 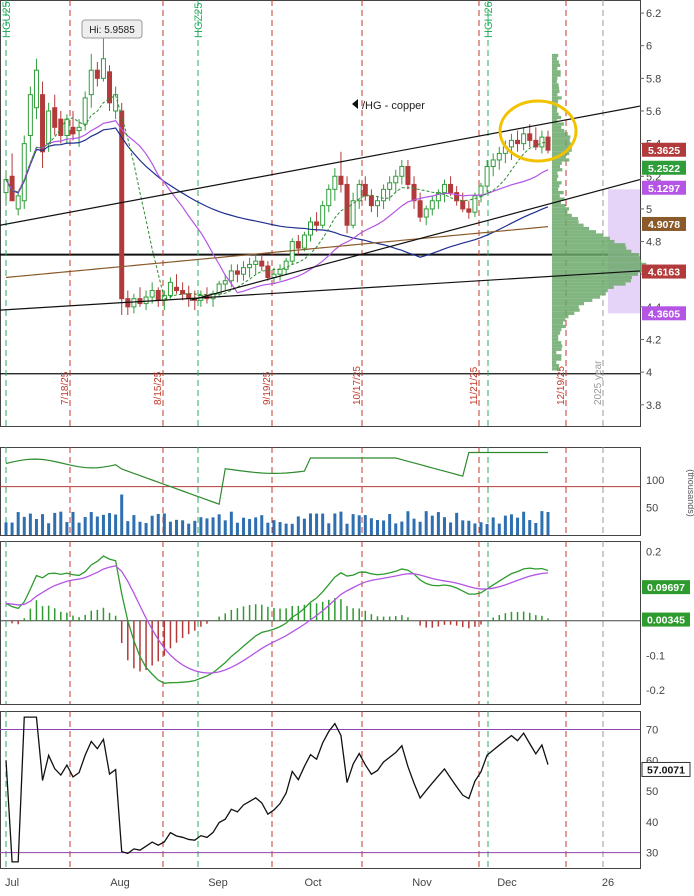 What do you see at coordinates (65, 388) in the screenshot?
I see `expiry-label: 7/18/25` at bounding box center [65, 388].